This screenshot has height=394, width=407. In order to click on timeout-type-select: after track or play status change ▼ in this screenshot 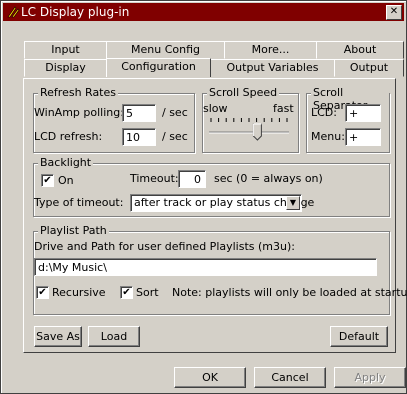, I will do `click(222, 203)`.